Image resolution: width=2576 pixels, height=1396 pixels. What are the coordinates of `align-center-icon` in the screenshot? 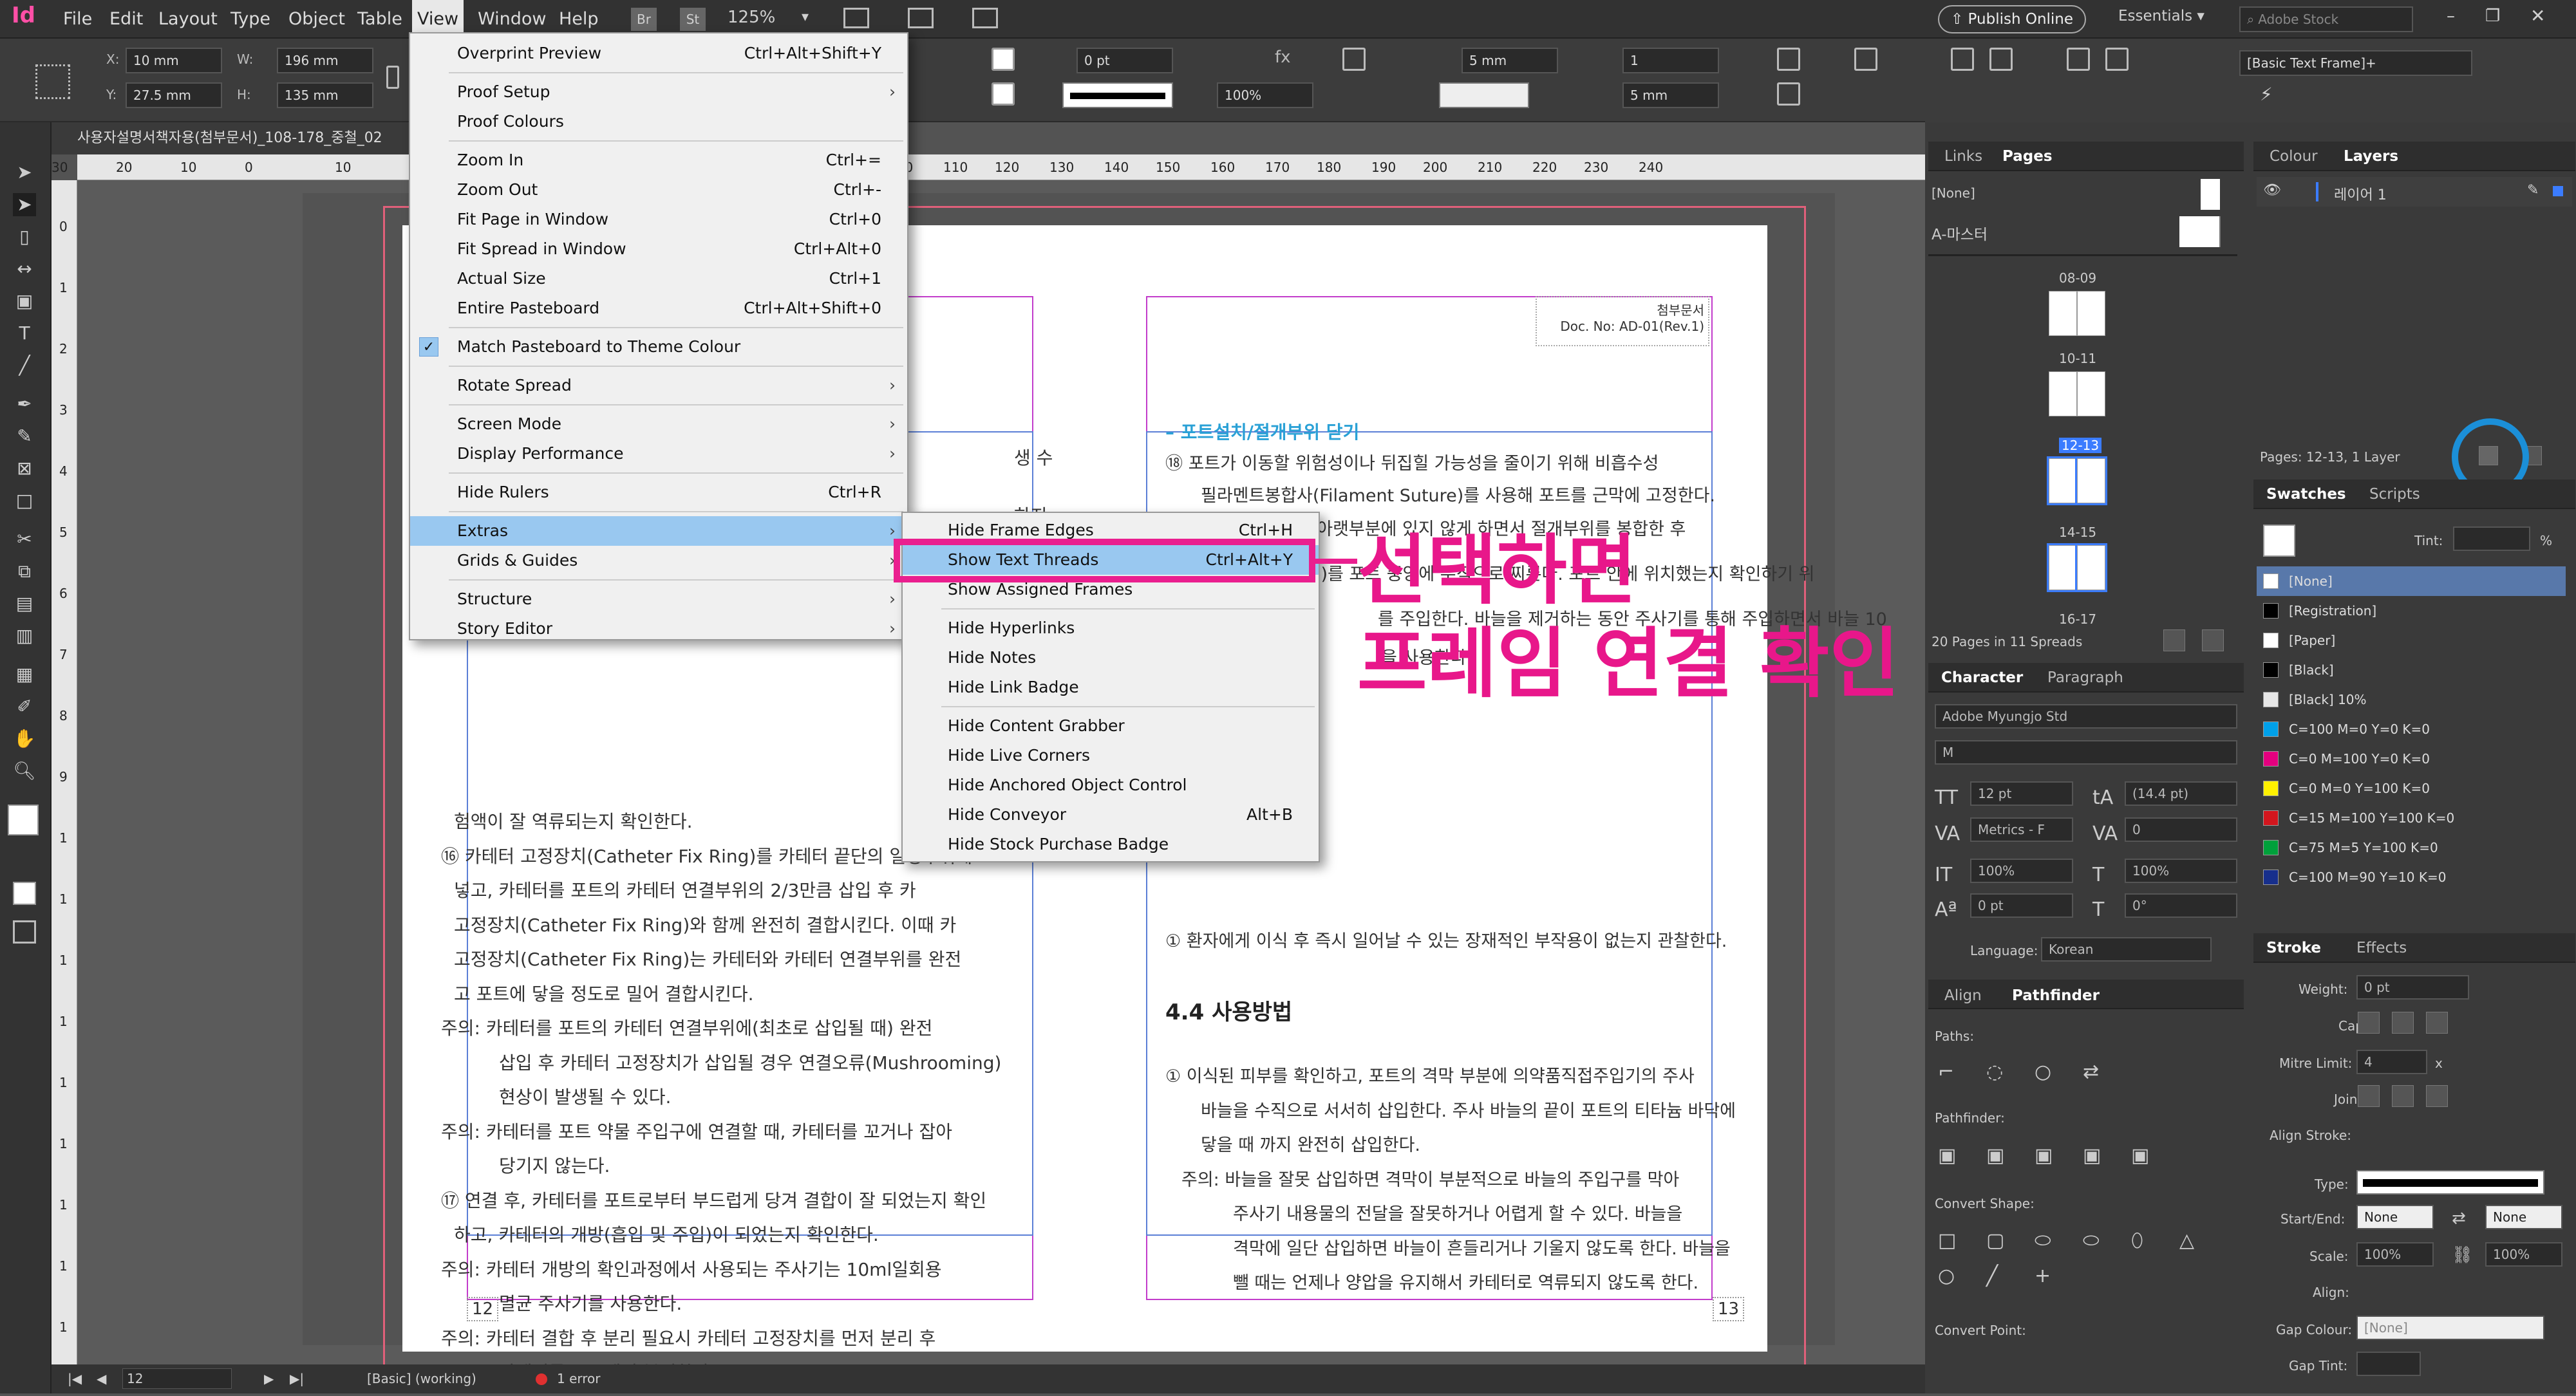 It's located at (1962, 60).